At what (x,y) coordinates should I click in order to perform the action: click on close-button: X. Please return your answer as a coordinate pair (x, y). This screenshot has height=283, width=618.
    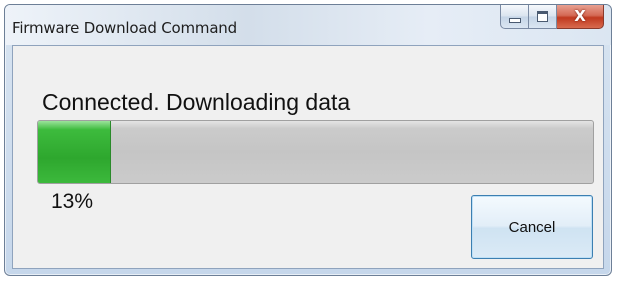
    Looking at the image, I should click on (580, 17).